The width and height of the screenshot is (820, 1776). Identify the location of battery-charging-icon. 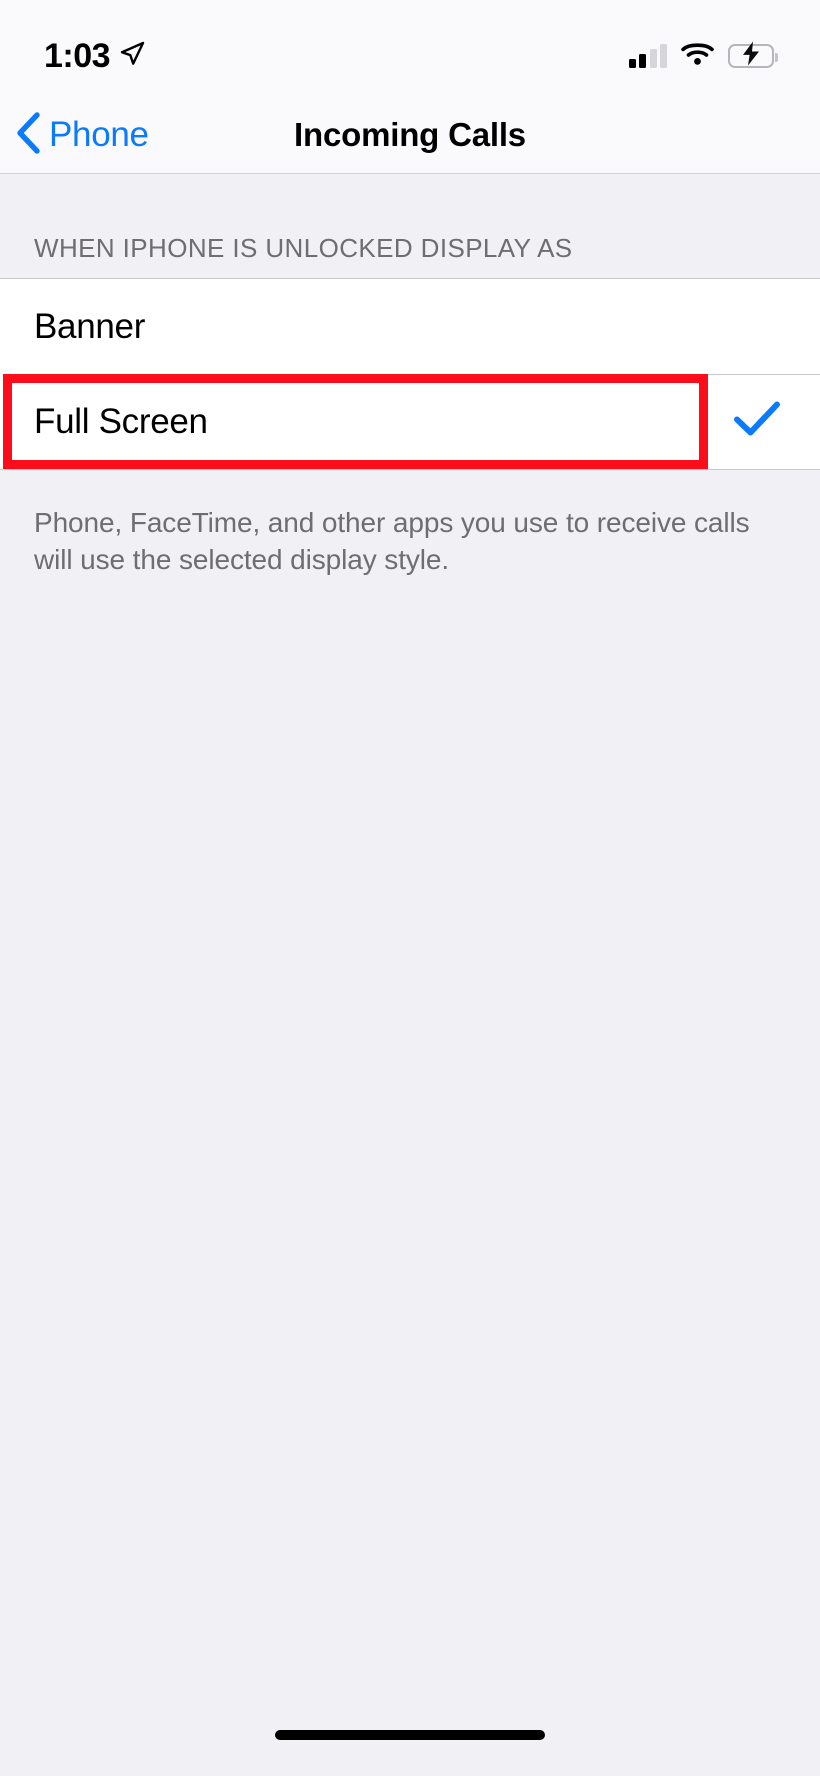
(753, 54).